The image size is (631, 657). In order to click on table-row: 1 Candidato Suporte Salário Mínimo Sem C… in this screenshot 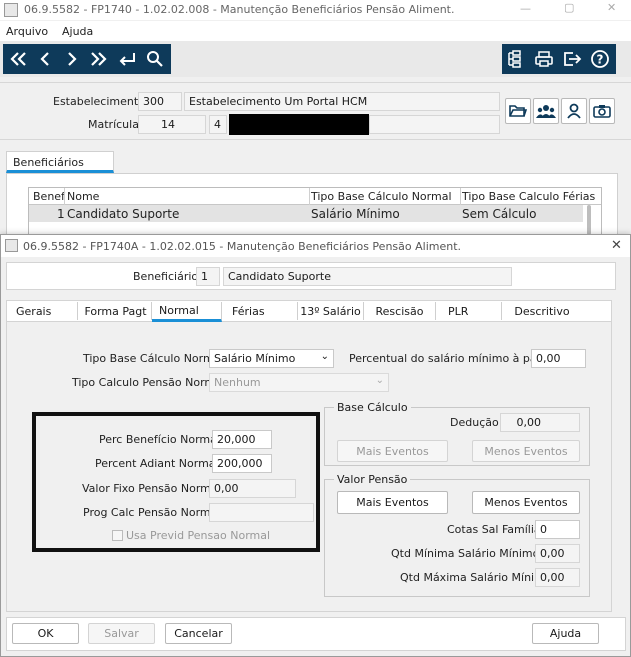, I will do `click(306, 213)`.